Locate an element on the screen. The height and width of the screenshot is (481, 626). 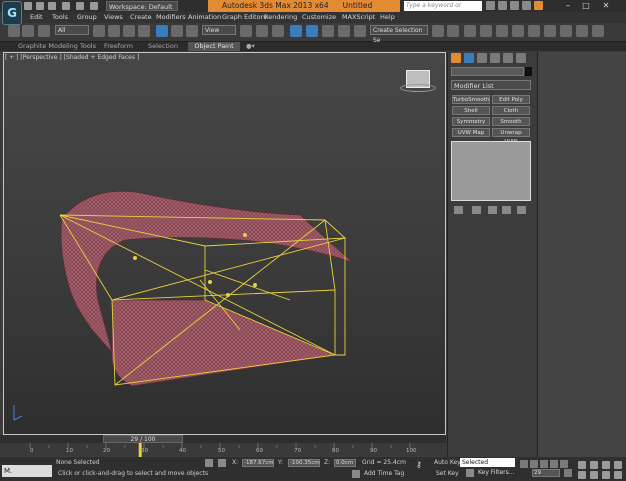
next-frame-icon is located at coordinates (554, 464).